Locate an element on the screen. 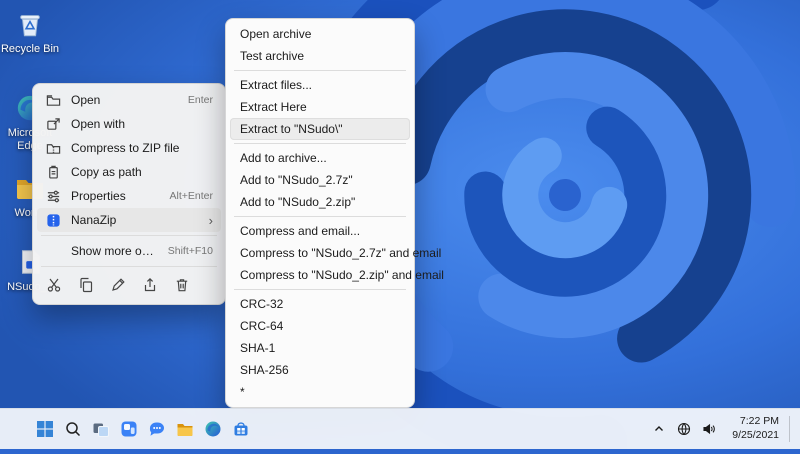 The height and width of the screenshot is (454, 800). edge-browser-icon is located at coordinates (213, 429).